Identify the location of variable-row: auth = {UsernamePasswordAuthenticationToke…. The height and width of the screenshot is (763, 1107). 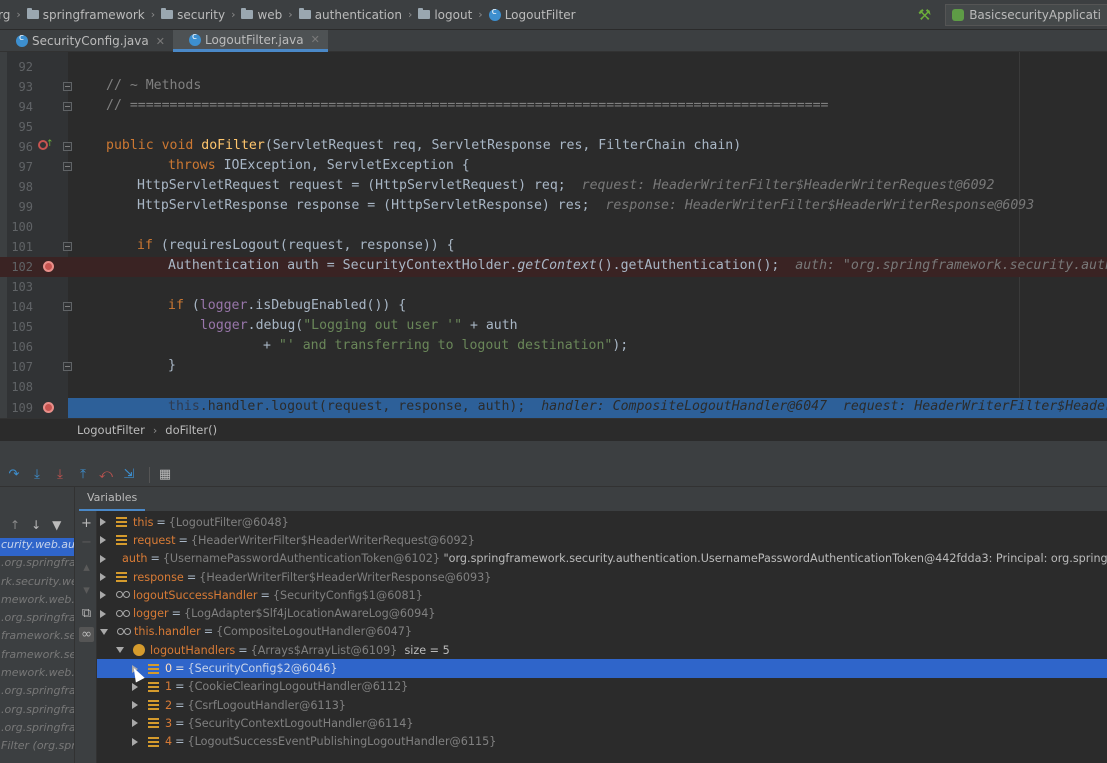
(602, 559).